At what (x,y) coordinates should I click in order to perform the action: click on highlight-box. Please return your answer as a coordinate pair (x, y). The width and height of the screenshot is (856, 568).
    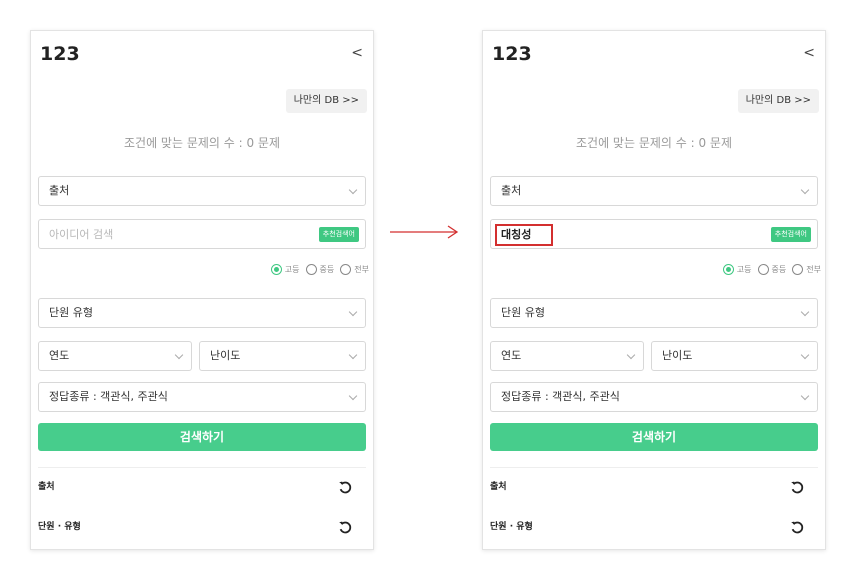
    Looking at the image, I should click on (524, 235).